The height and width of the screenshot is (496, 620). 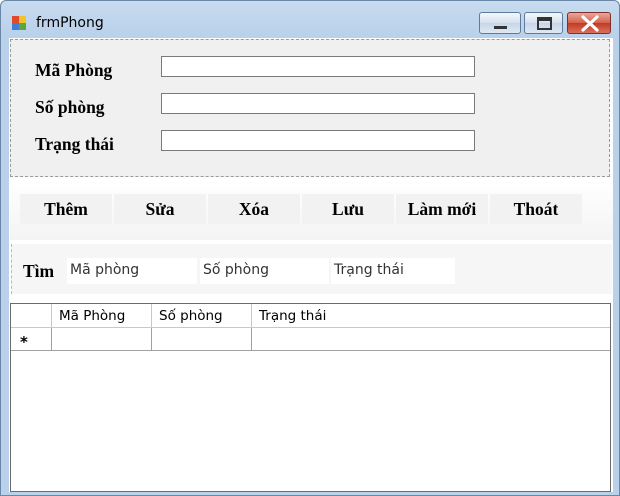 What do you see at coordinates (160, 209) in the screenshot?
I see `sua-button: Sửa` at bounding box center [160, 209].